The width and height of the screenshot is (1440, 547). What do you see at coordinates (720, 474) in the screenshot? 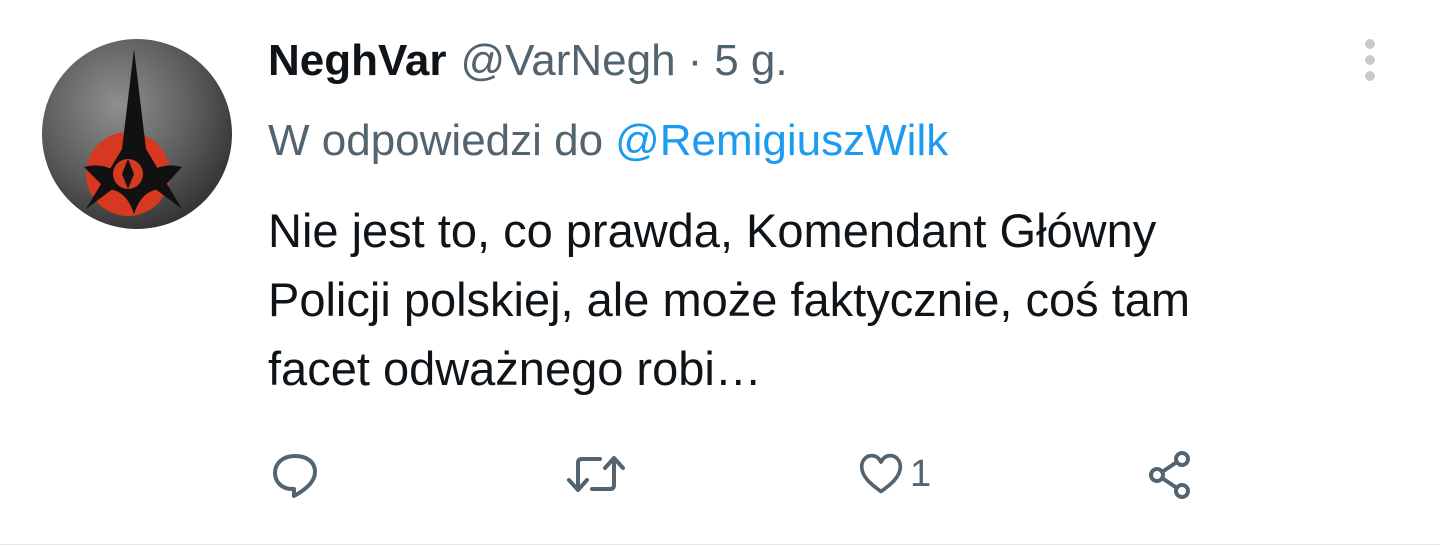
I see `action-bar: 1` at bounding box center [720, 474].